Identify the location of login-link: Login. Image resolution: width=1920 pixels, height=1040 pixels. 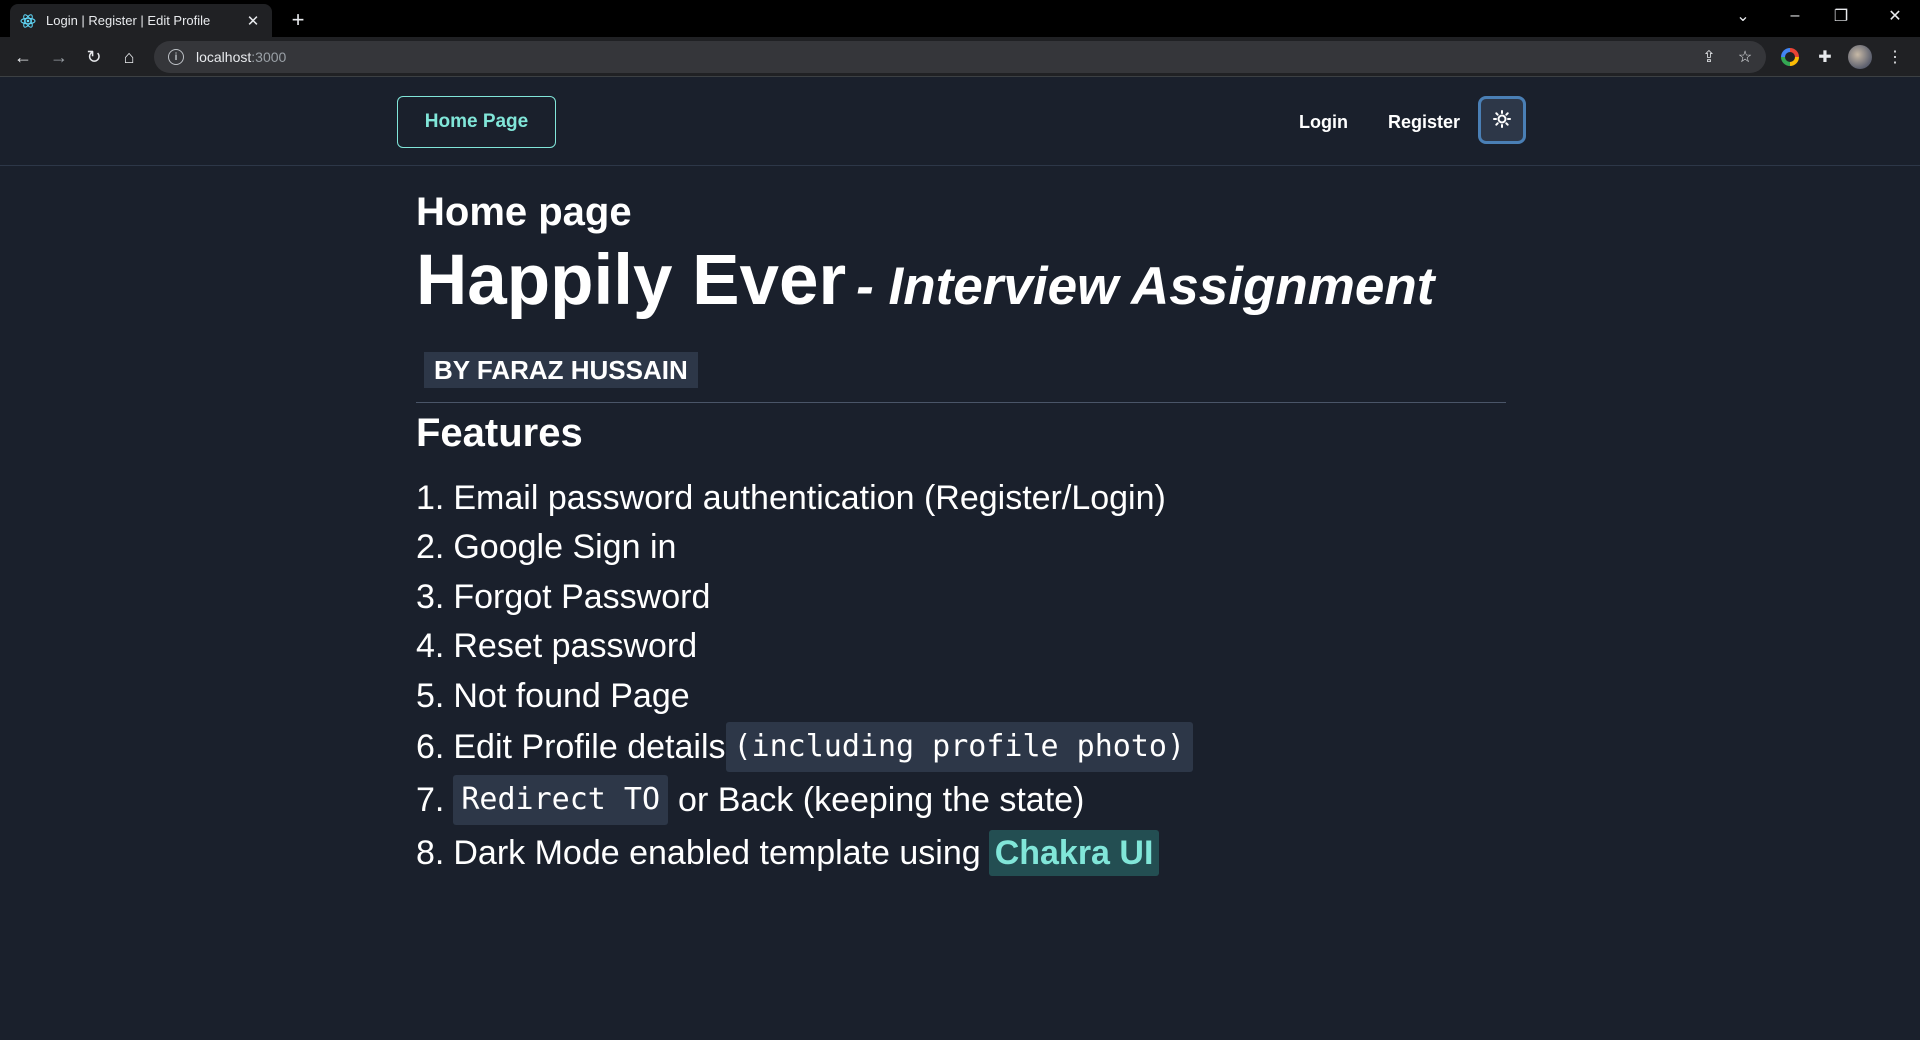
(1323, 122).